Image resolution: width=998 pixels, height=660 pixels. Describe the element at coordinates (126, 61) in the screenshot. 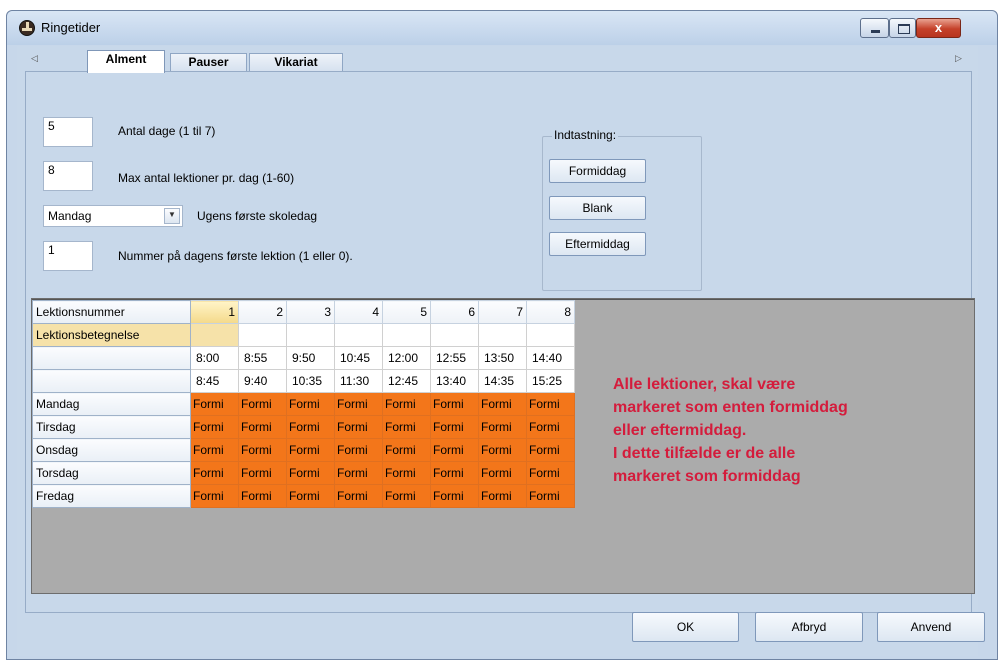

I see `tab-alment: Alment` at that location.